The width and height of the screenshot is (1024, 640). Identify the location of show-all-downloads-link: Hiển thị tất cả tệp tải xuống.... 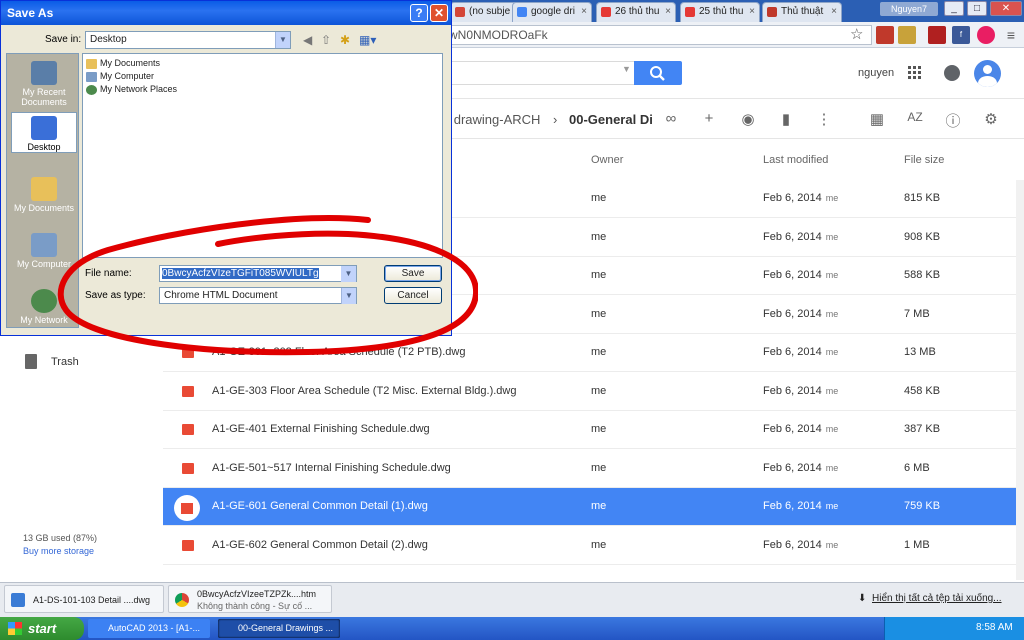
(937, 598).